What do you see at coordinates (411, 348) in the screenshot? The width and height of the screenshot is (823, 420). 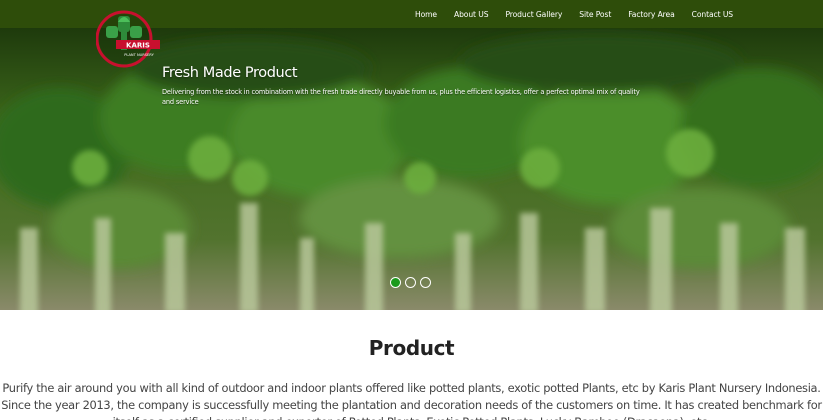 I see `product-heading: Product` at bounding box center [411, 348].